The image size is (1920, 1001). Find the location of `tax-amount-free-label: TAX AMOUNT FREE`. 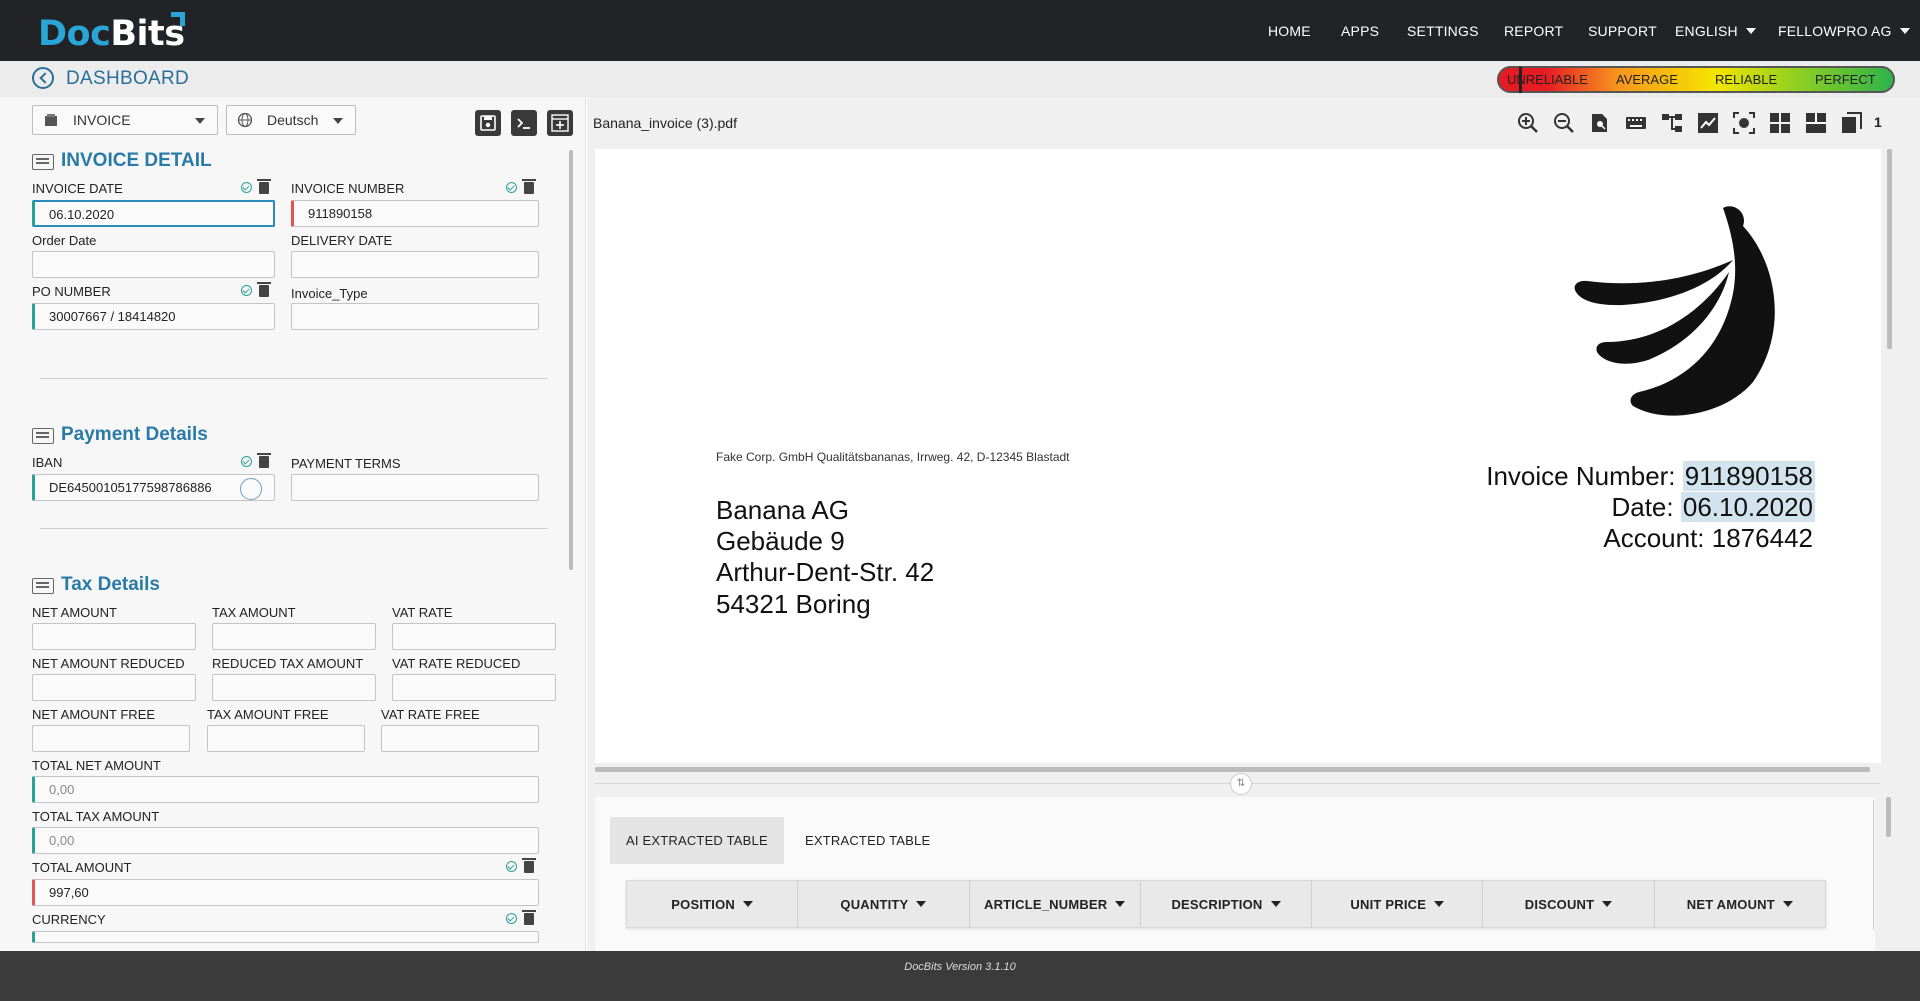

tax-amount-free-label: TAX AMOUNT FREE is located at coordinates (268, 714).